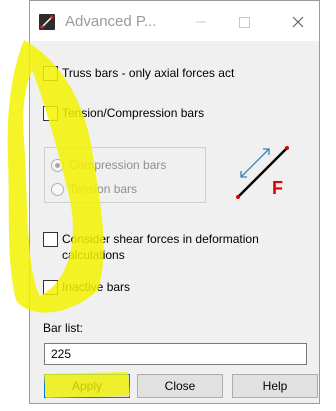  What do you see at coordinates (50, 113) in the screenshot?
I see `tension-compression-checkbox` at bounding box center [50, 113].